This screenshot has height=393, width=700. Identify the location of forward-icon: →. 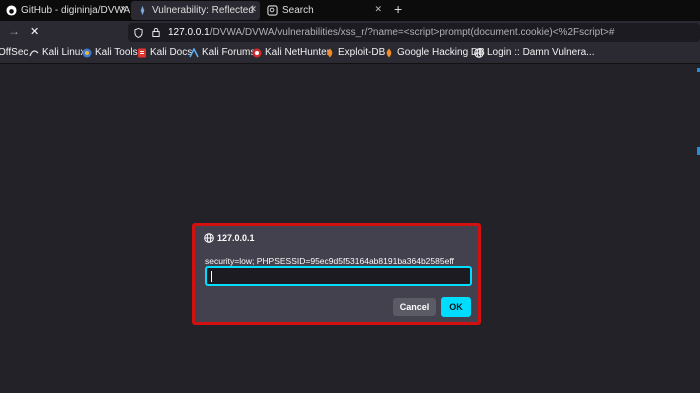
(14, 31).